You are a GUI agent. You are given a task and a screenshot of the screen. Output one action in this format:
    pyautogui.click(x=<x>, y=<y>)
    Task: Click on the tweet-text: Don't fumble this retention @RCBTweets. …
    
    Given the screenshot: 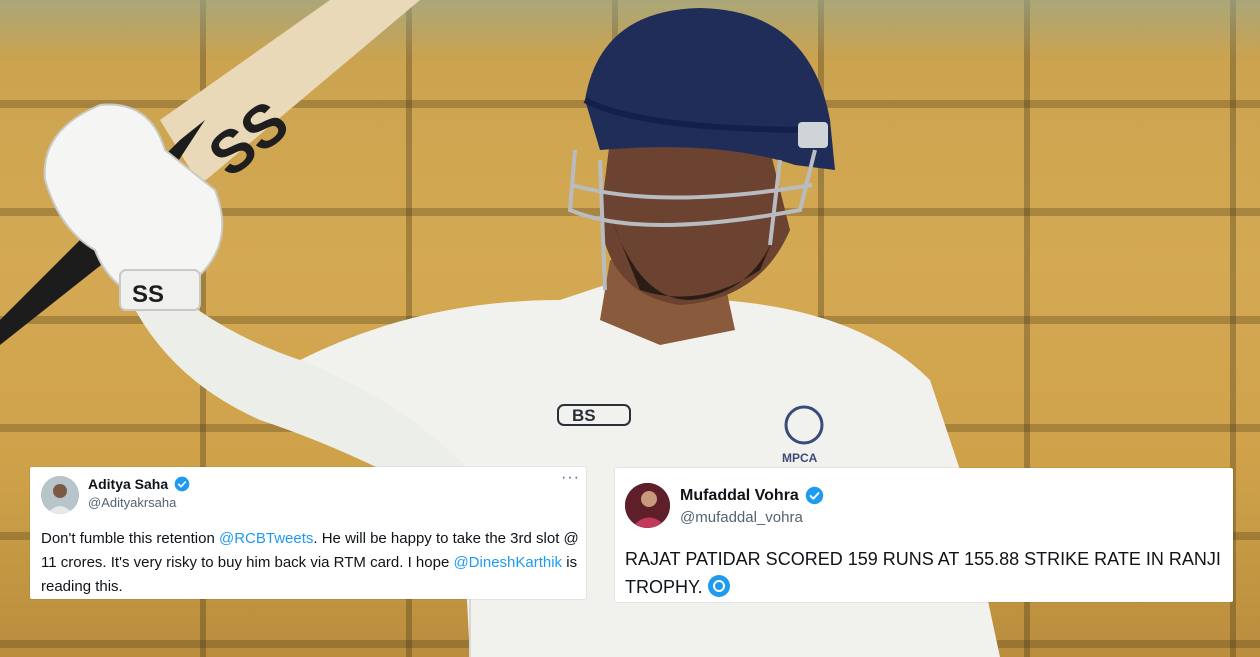 What is the action you would take?
    pyautogui.click(x=311, y=563)
    